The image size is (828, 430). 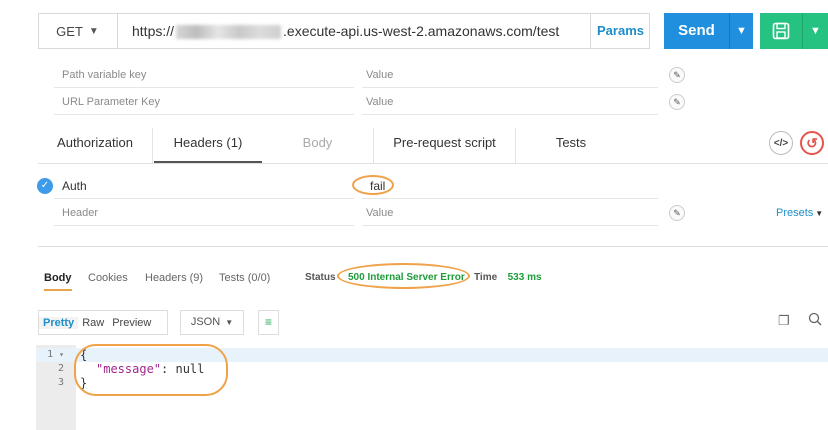 What do you see at coordinates (815, 319) in the screenshot?
I see `search-icon` at bounding box center [815, 319].